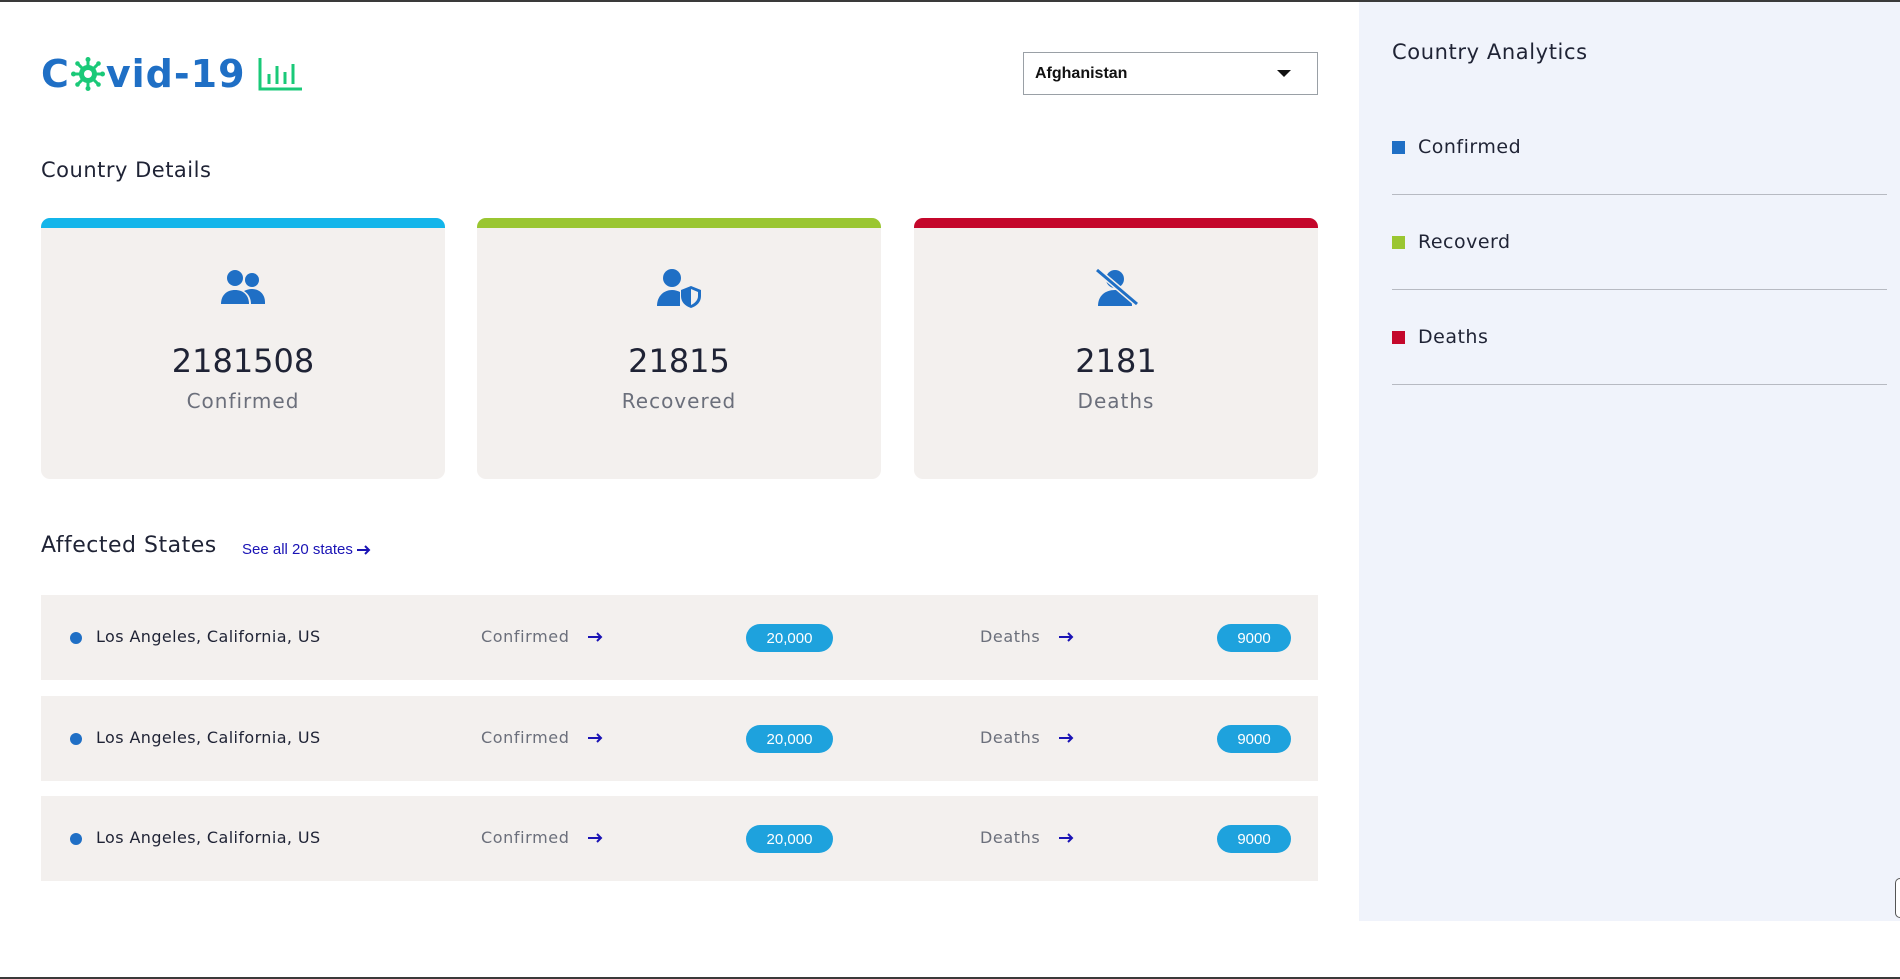  I want to click on legend-item-confirmed: Confirmed, so click(1639, 147).